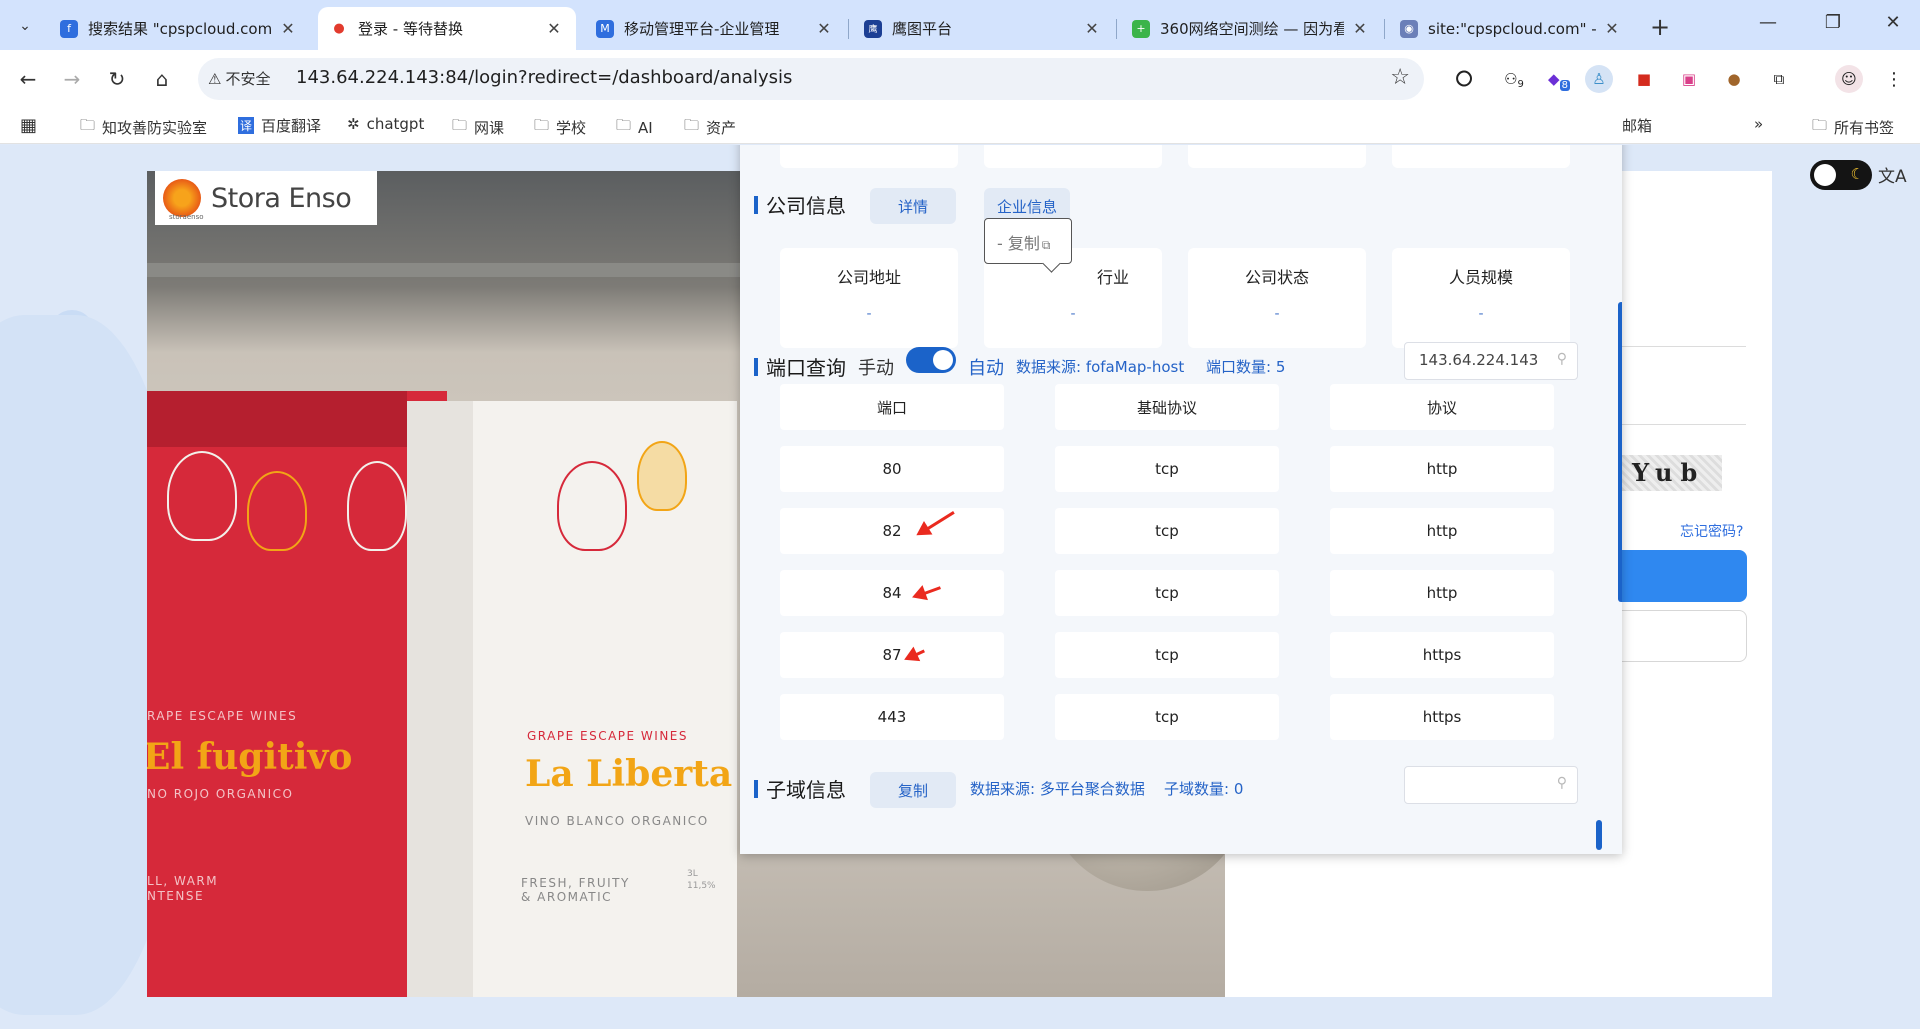  What do you see at coordinates (489, 128) in the screenshot?
I see `bookmark-label: 网课` at bounding box center [489, 128].